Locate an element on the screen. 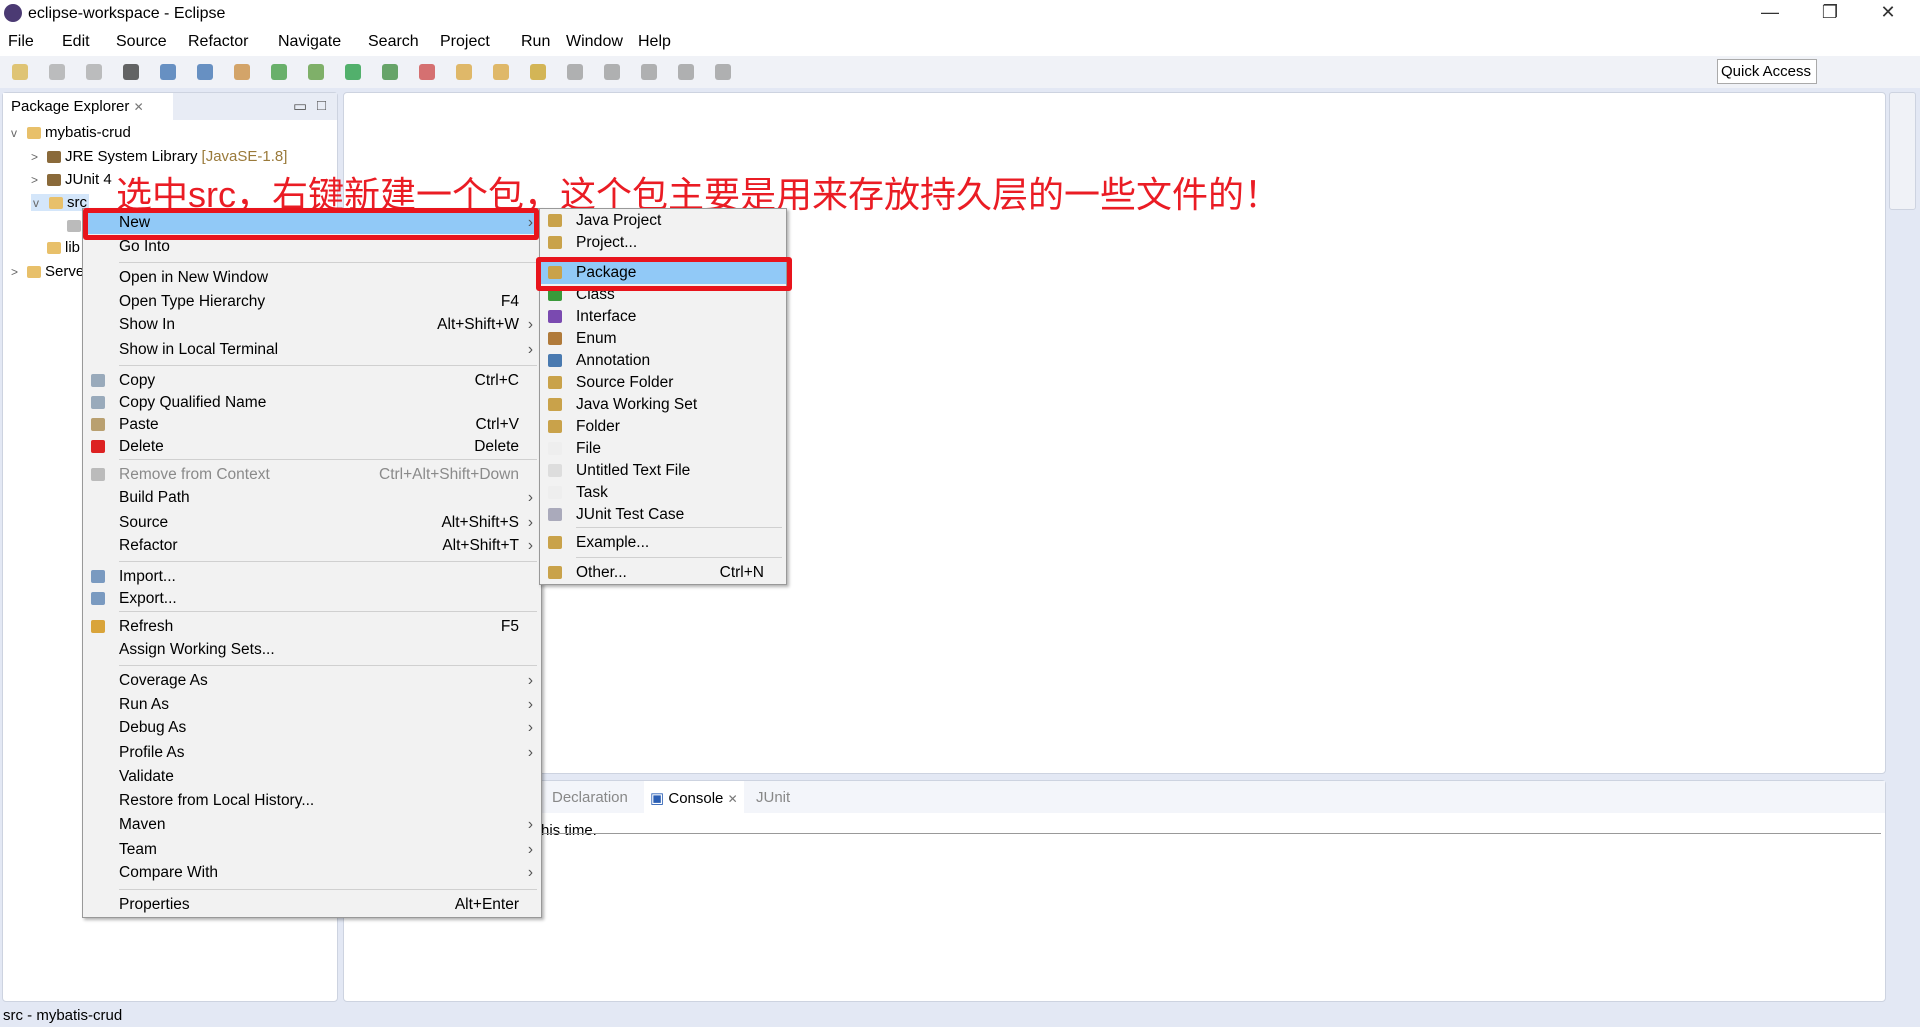 The height and width of the screenshot is (1027, 1920). menu-file: File is located at coordinates (21, 42).